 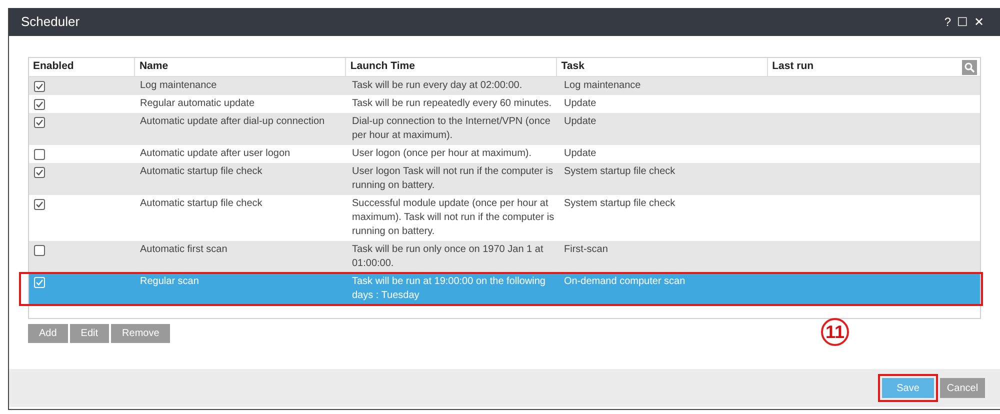 I want to click on table-cell-text: Automatic update after dial-up connection, so click(x=233, y=122).